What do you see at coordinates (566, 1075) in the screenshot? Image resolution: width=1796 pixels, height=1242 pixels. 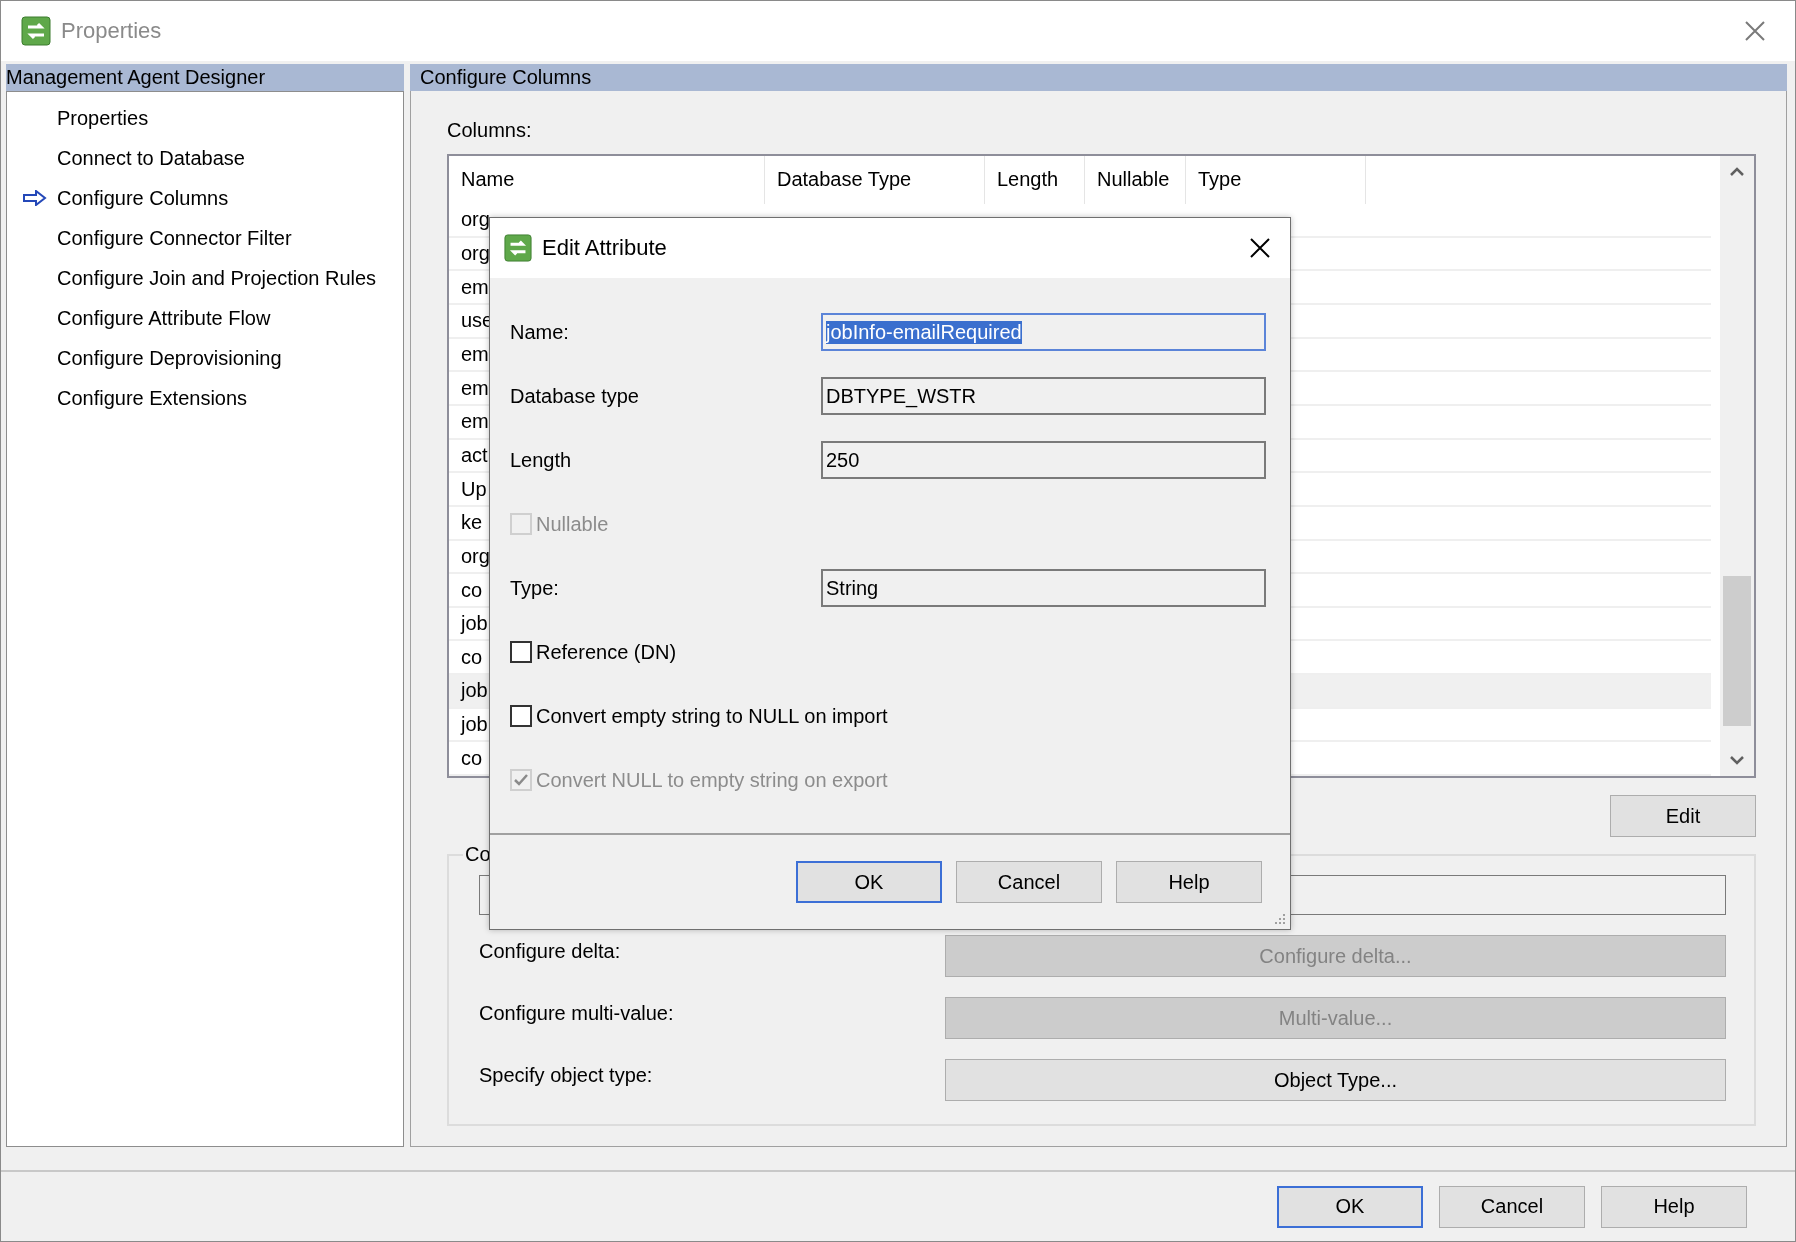 I see `setting-label: Specify object type:` at bounding box center [566, 1075].